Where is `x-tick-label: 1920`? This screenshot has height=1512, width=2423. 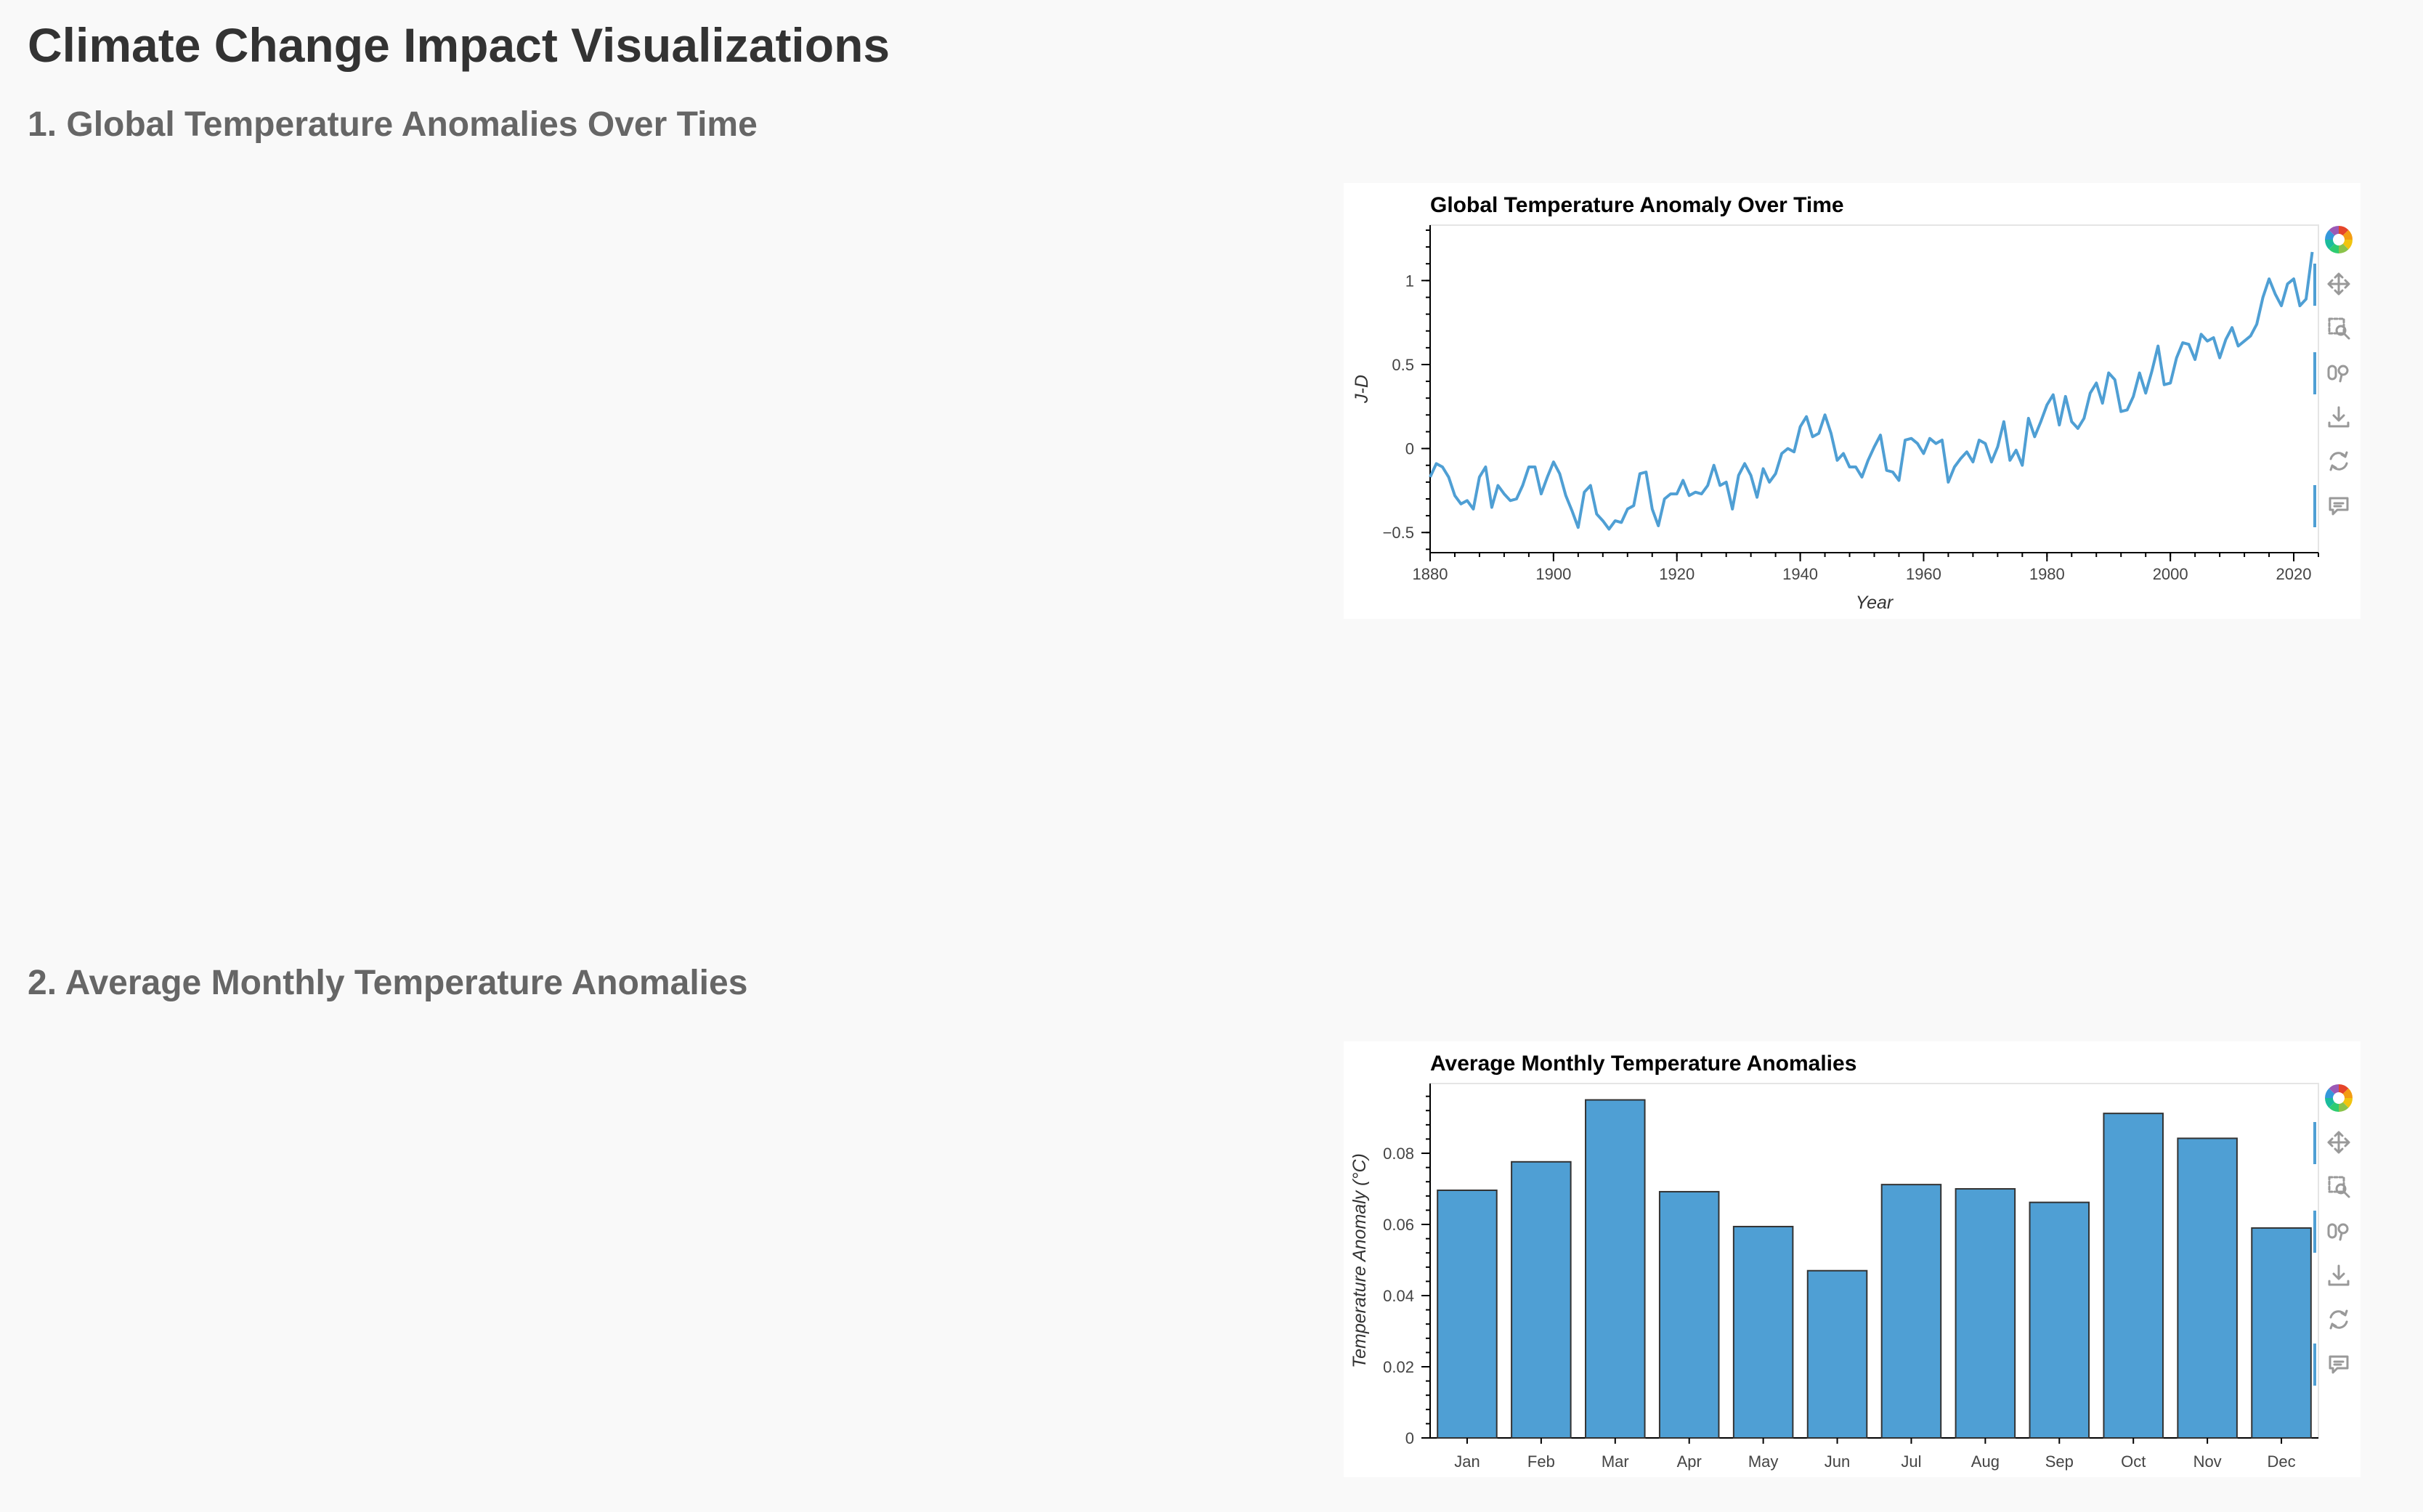 x-tick-label: 1920 is located at coordinates (1677, 574).